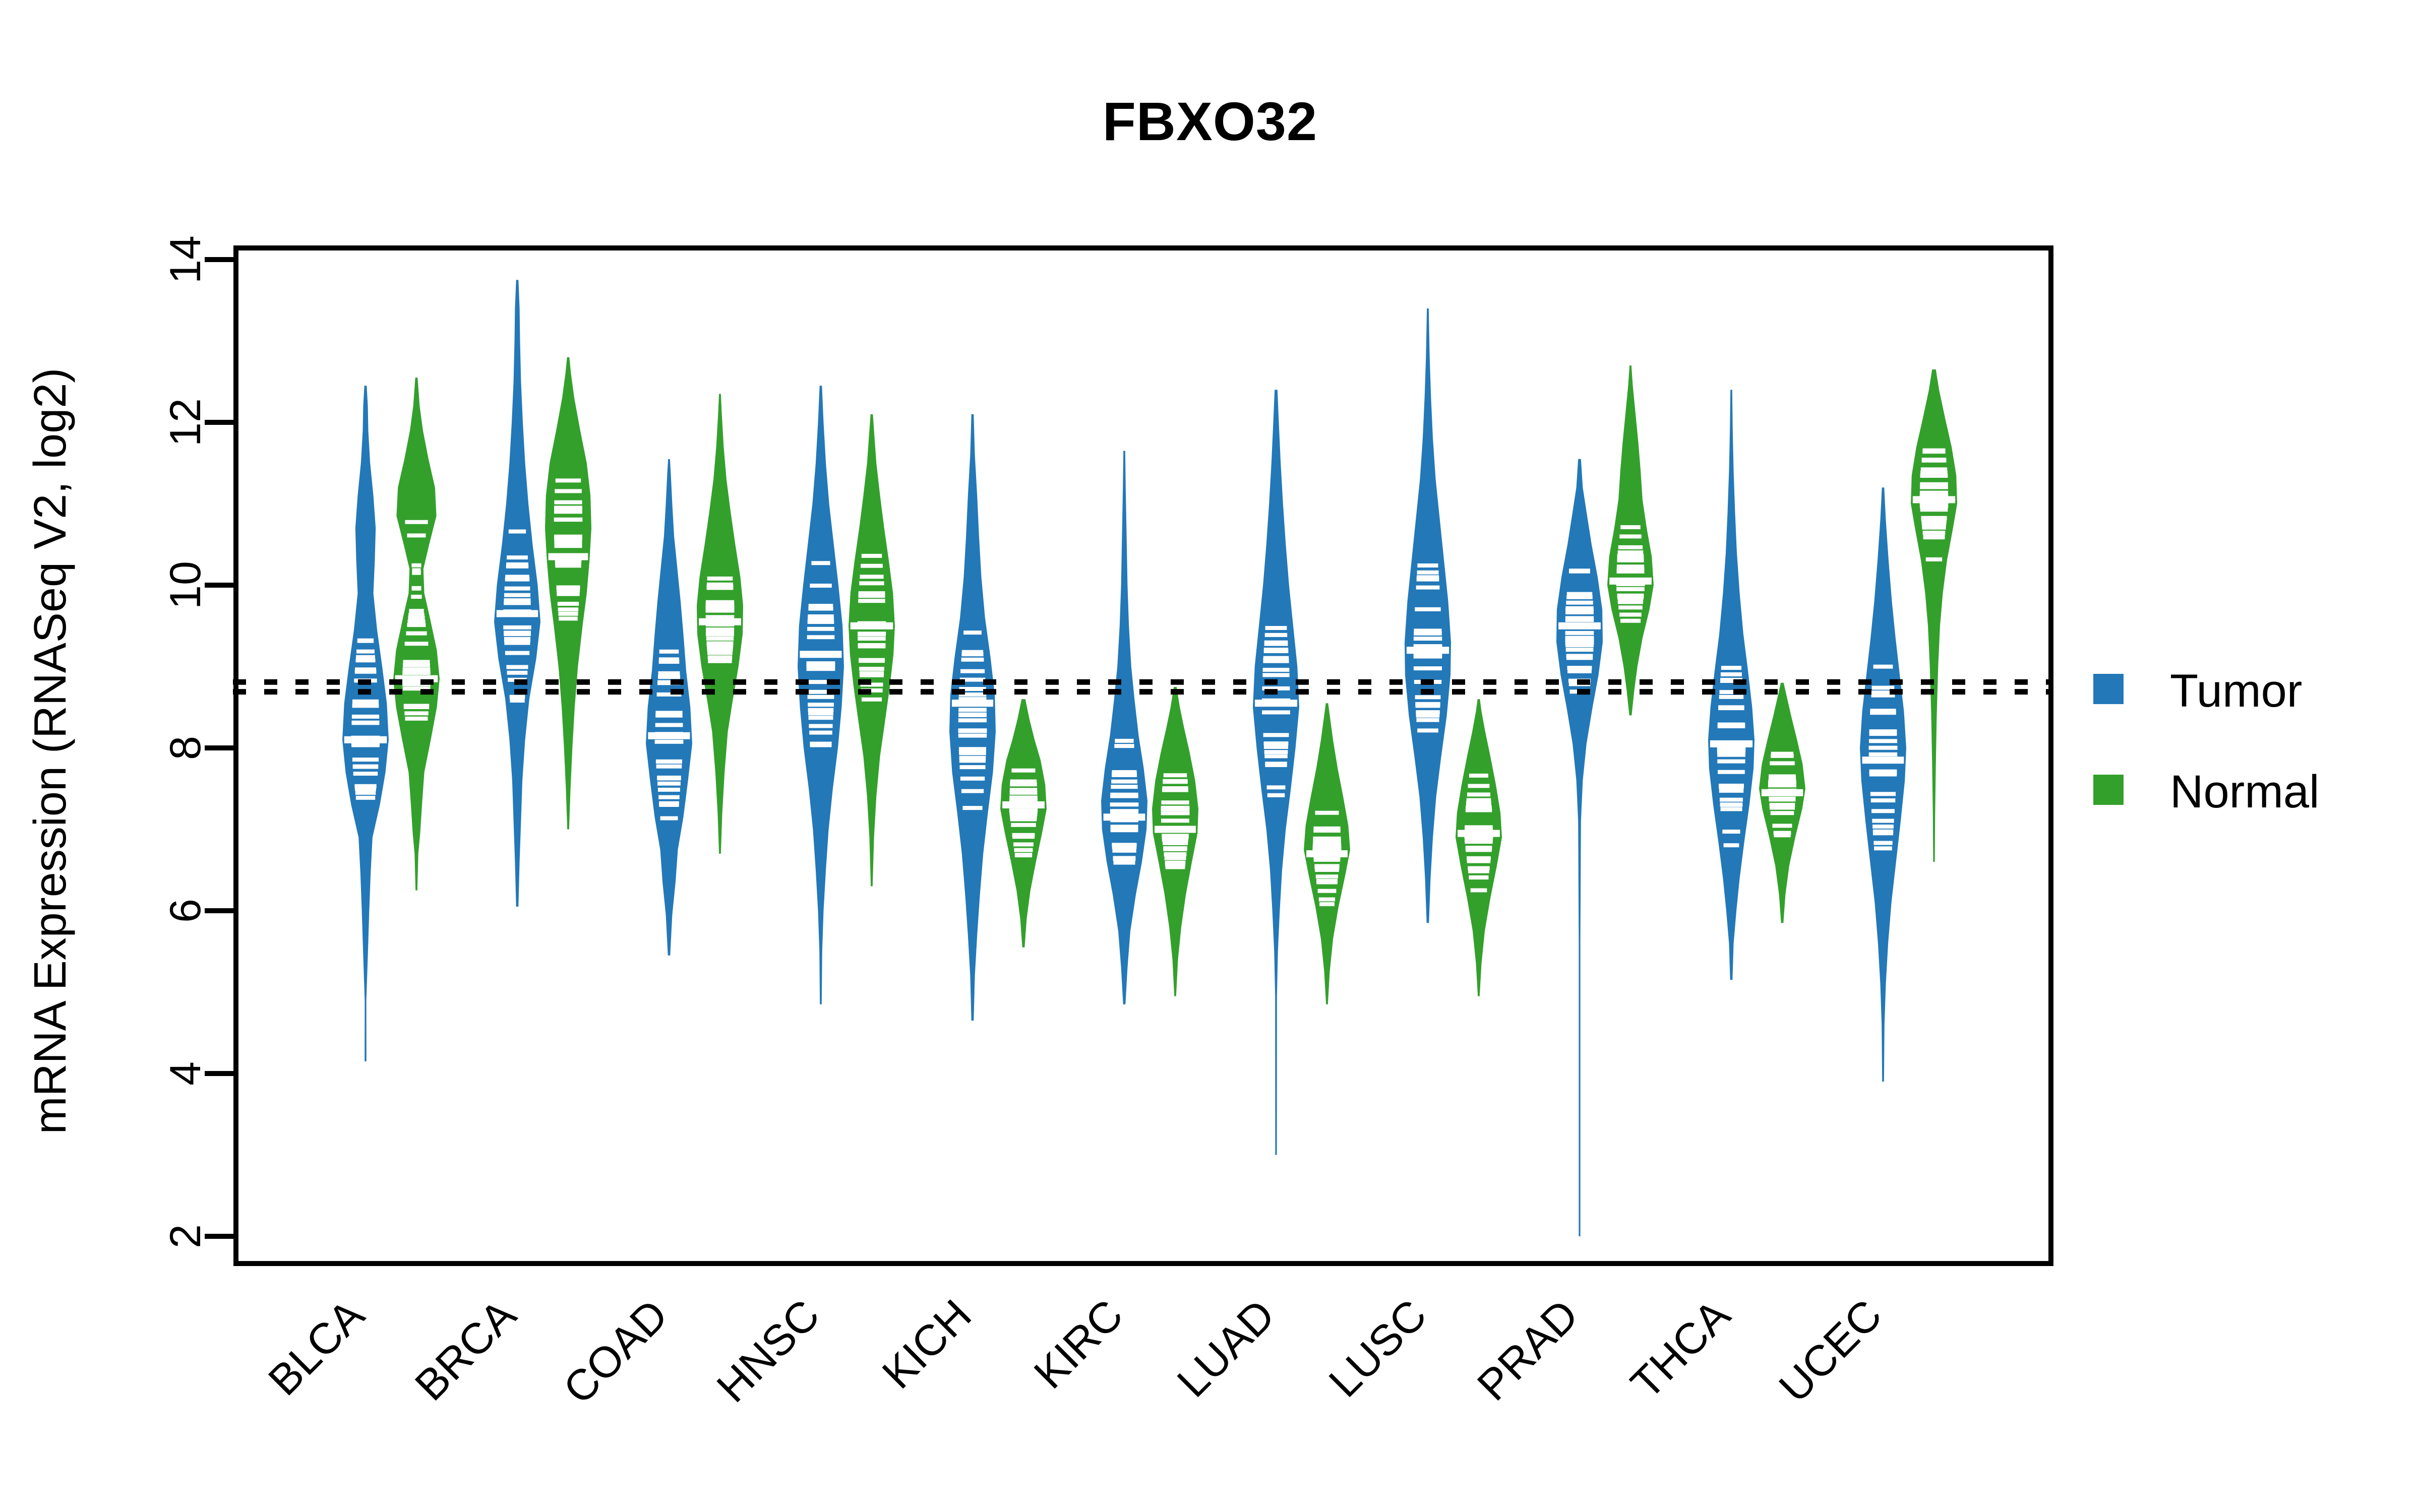  I want to click on violin-ucec-normal, so click(1934, 615).